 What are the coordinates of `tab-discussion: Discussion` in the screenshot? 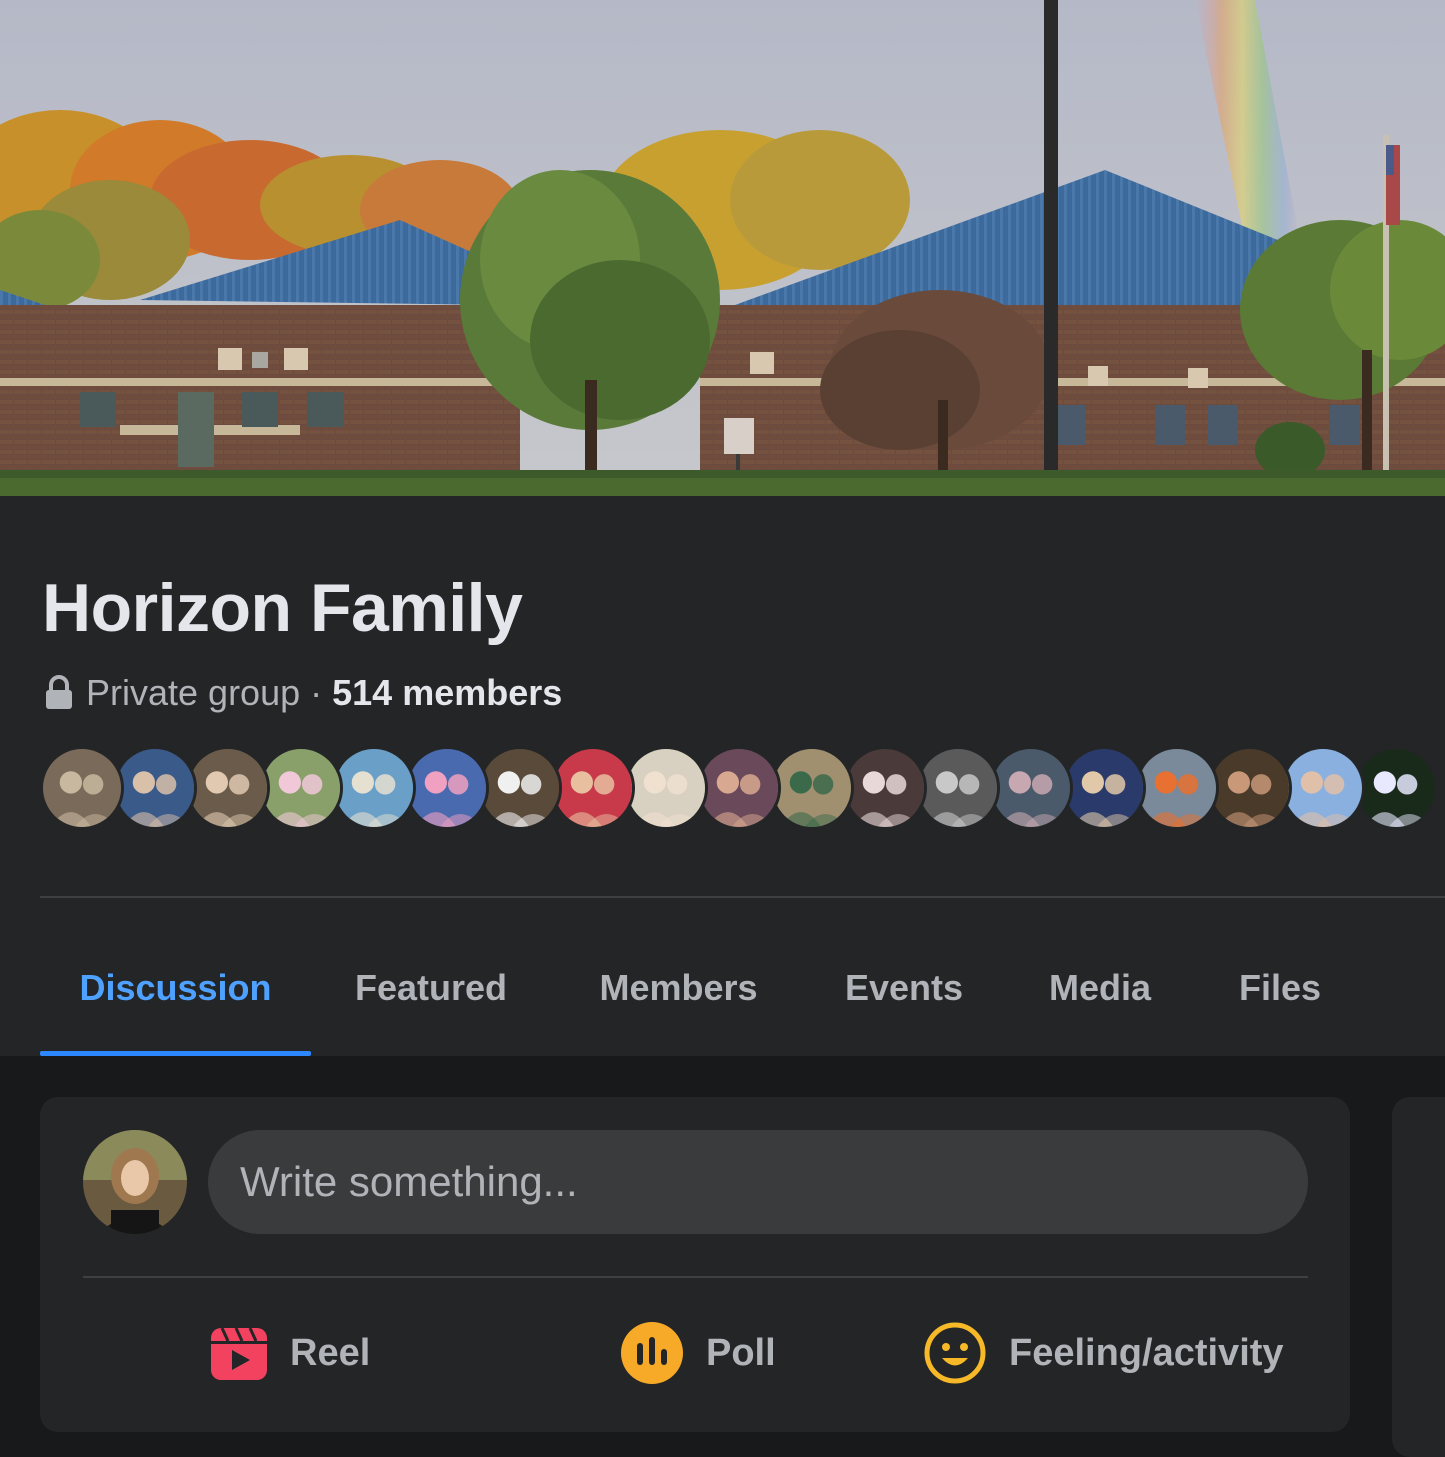 It's located at (175, 988).